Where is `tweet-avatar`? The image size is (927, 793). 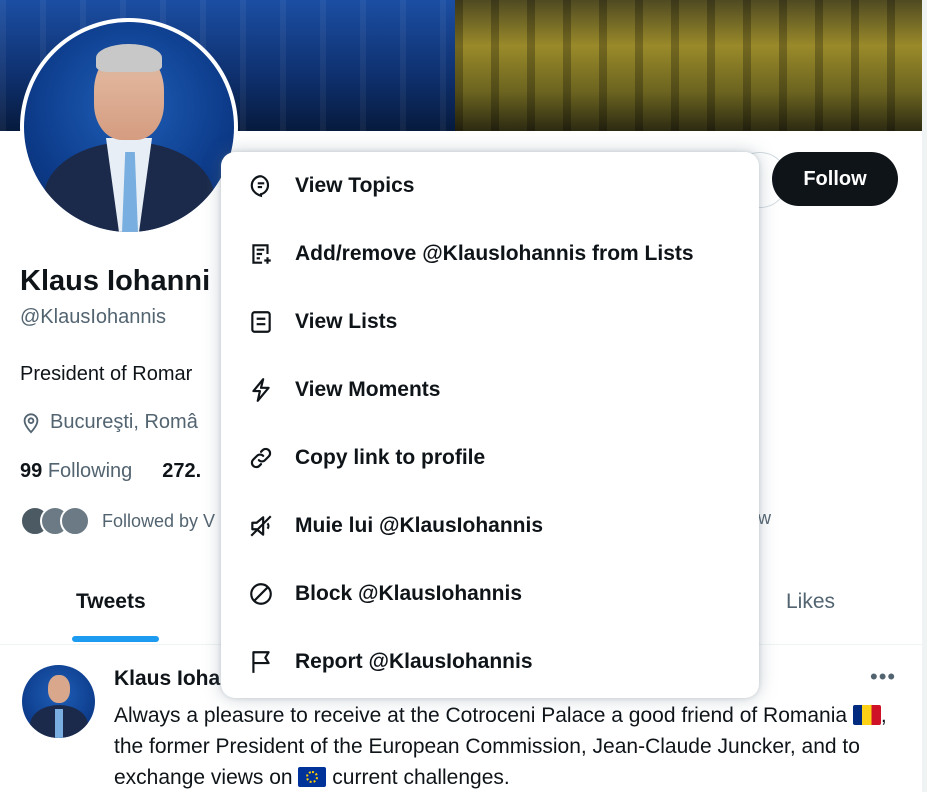
tweet-avatar is located at coordinates (58, 701).